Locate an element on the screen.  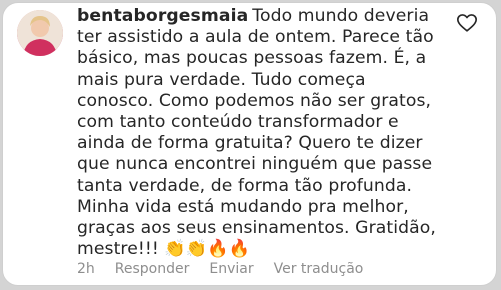
see-translation-button: Ver tradução is located at coordinates (319, 269).